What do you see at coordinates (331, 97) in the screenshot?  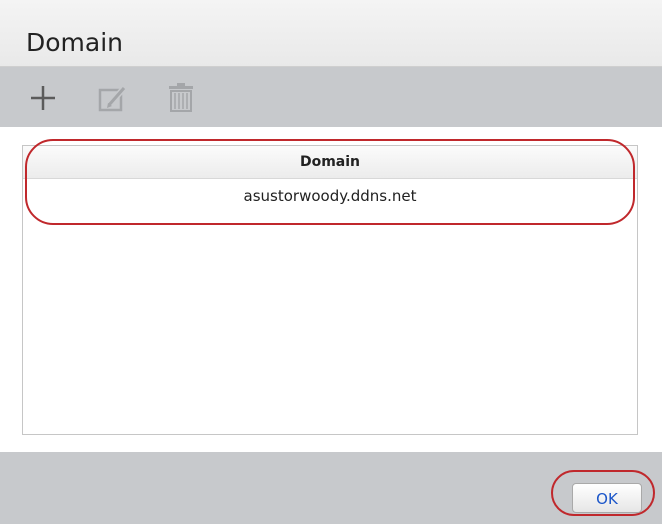 I see `toolbar` at bounding box center [331, 97].